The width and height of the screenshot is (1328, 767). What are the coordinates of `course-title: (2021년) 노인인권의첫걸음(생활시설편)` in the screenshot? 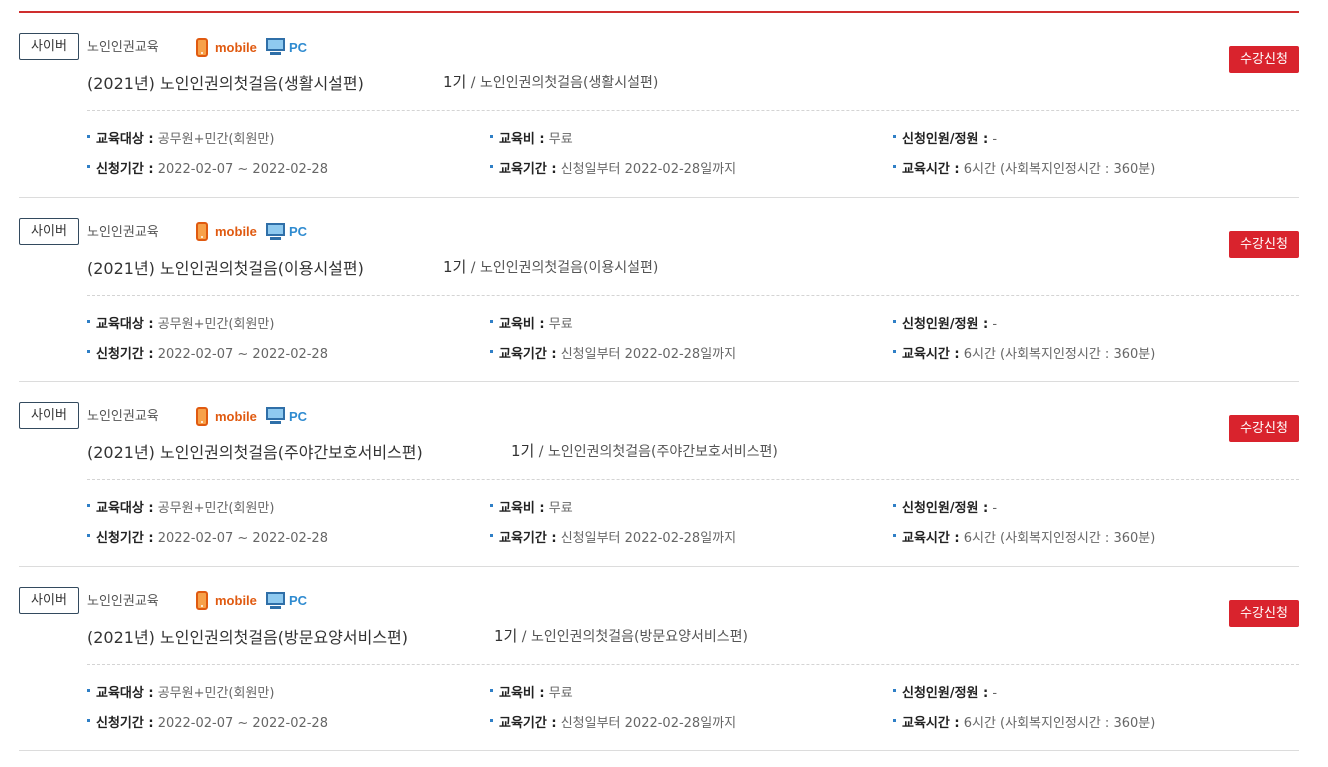 It's located at (225, 82).